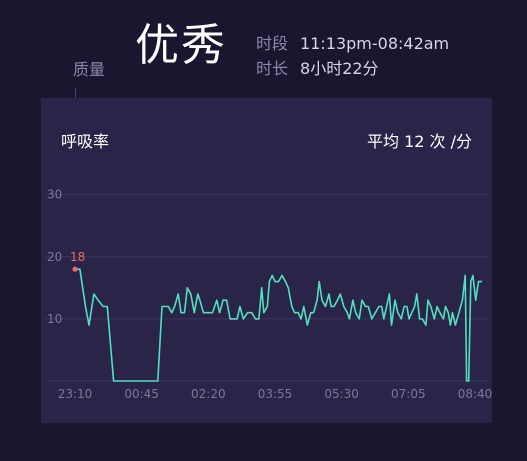 This screenshot has width=527, height=461. What do you see at coordinates (375, 43) in the screenshot?
I see `period-value: 11:13pm-08:42am` at bounding box center [375, 43].